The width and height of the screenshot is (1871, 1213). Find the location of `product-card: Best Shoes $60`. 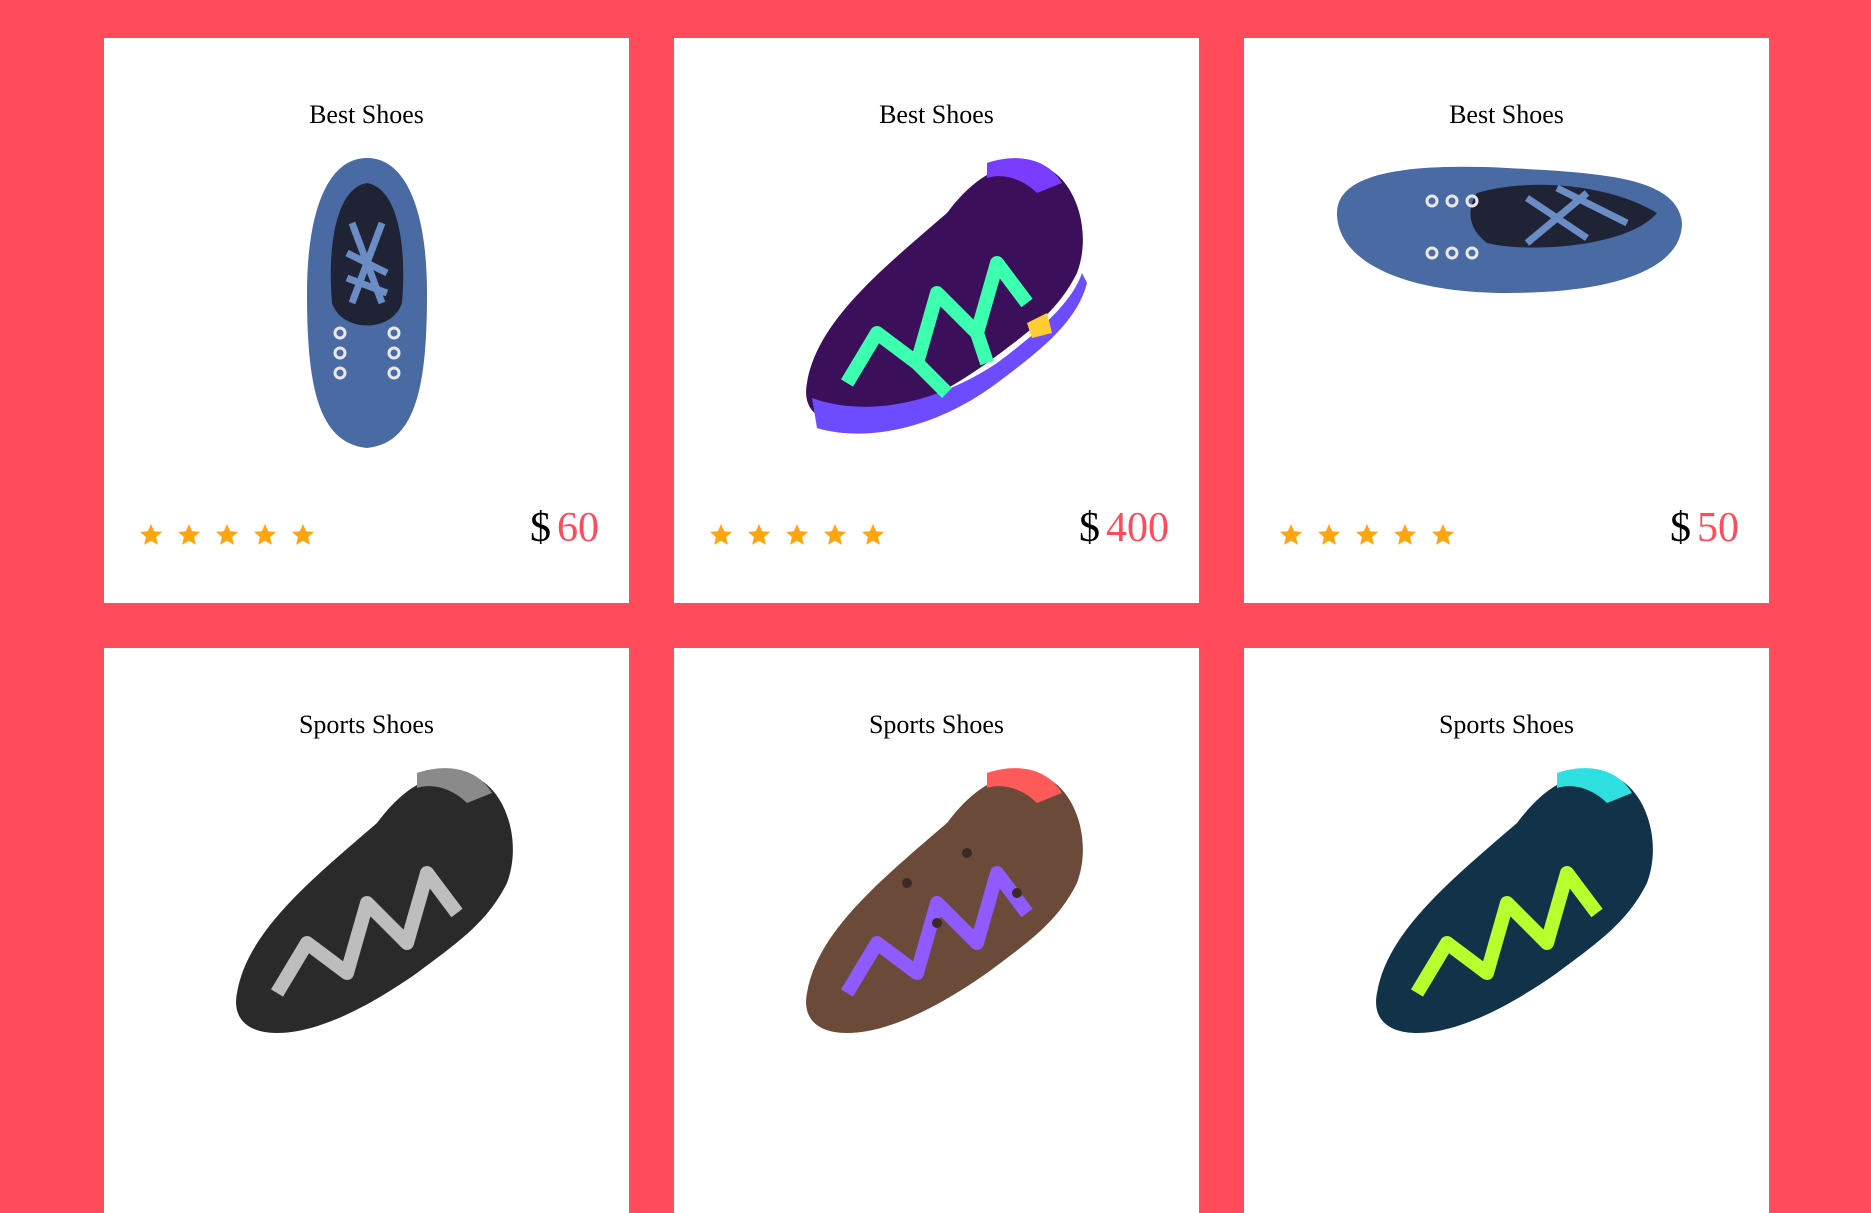

product-card: Best Shoes $60 is located at coordinates (366, 320).